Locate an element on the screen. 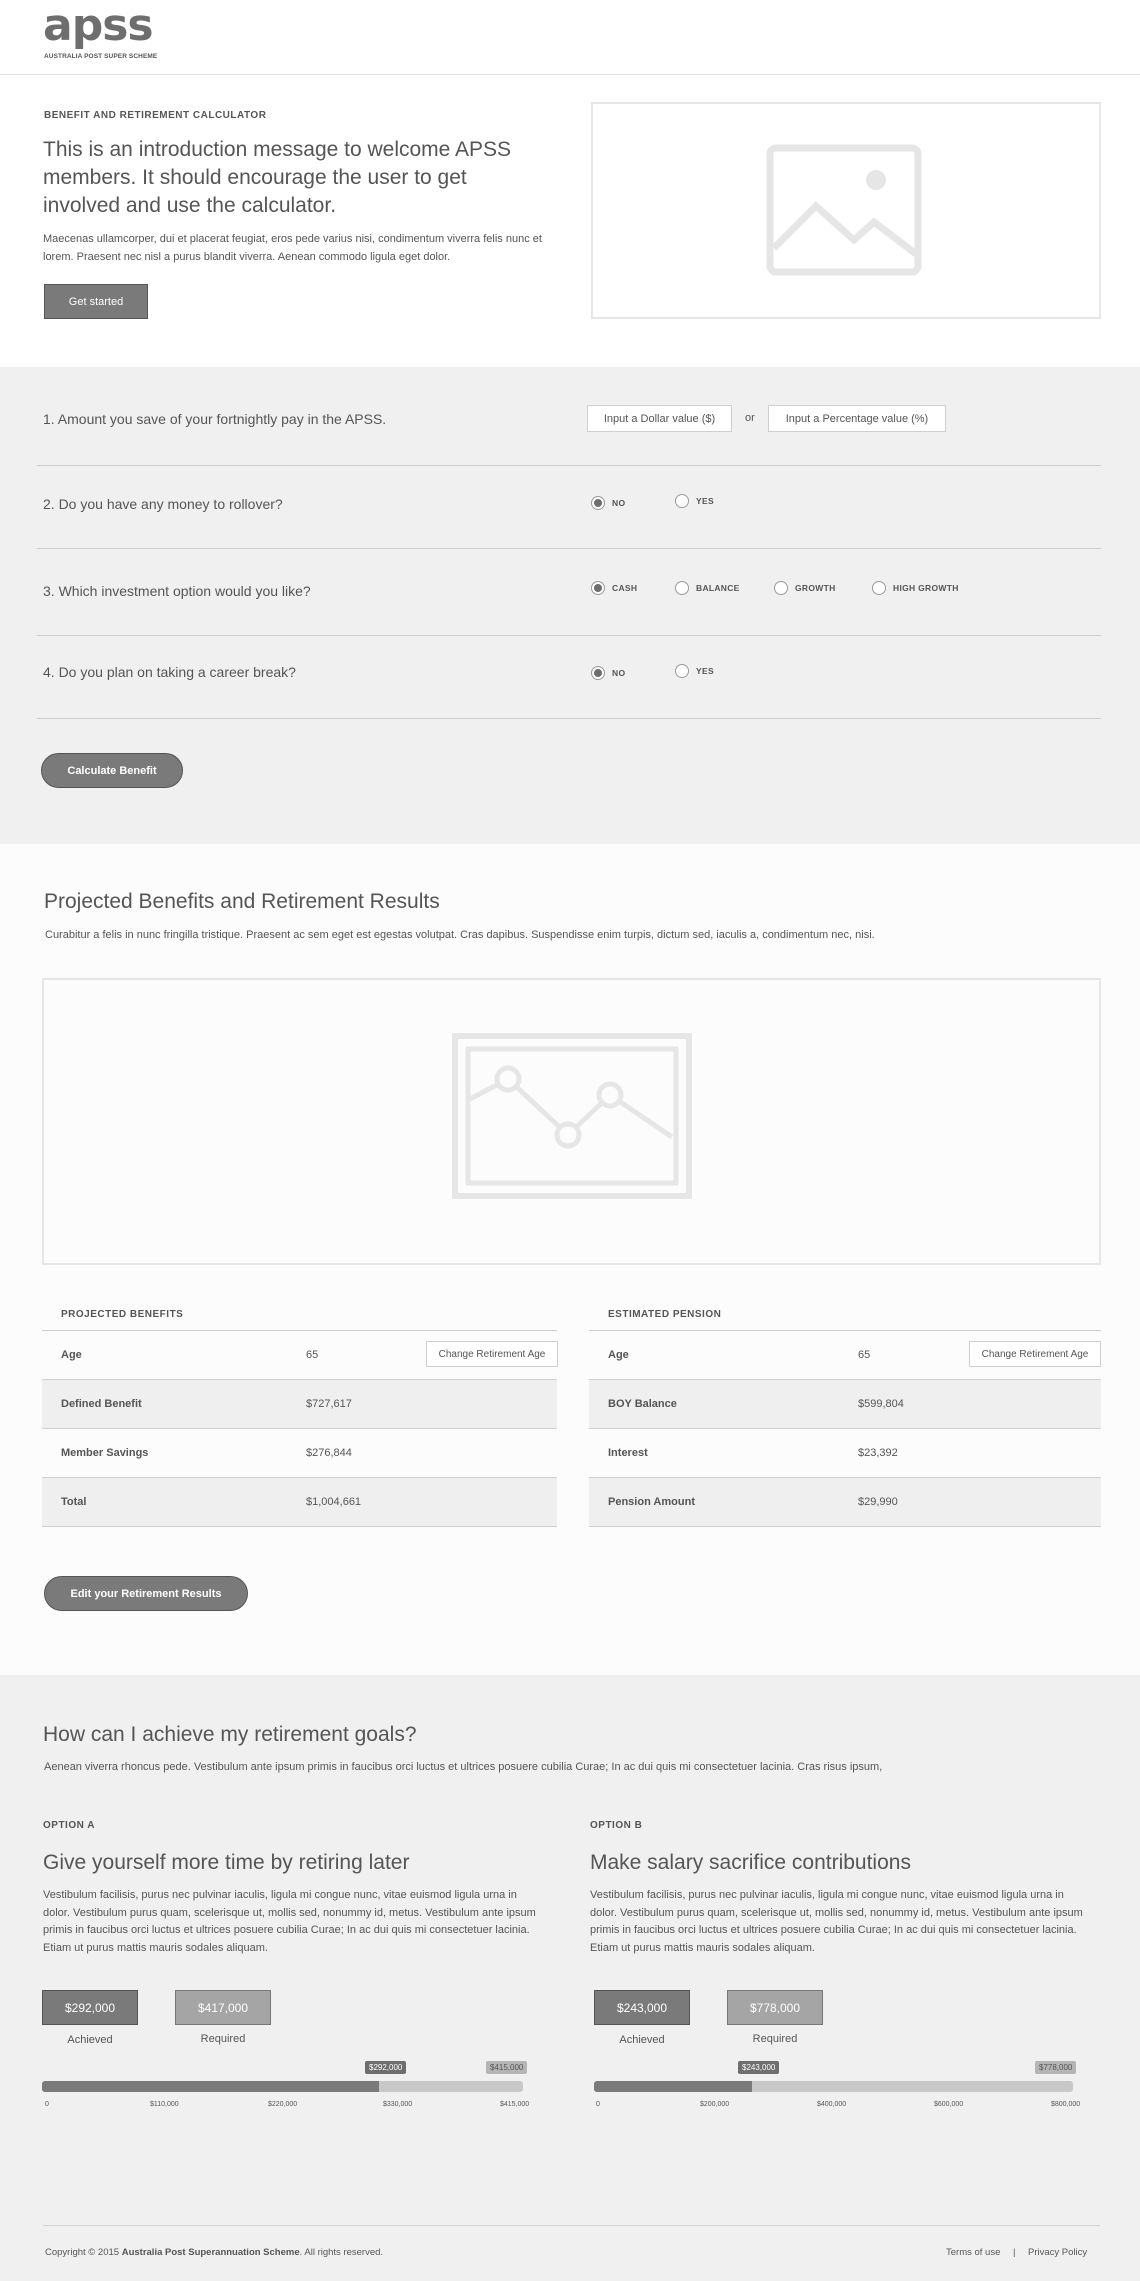 This screenshot has width=1140, height=2281. axis-tick: $400,000 is located at coordinates (832, 2104).